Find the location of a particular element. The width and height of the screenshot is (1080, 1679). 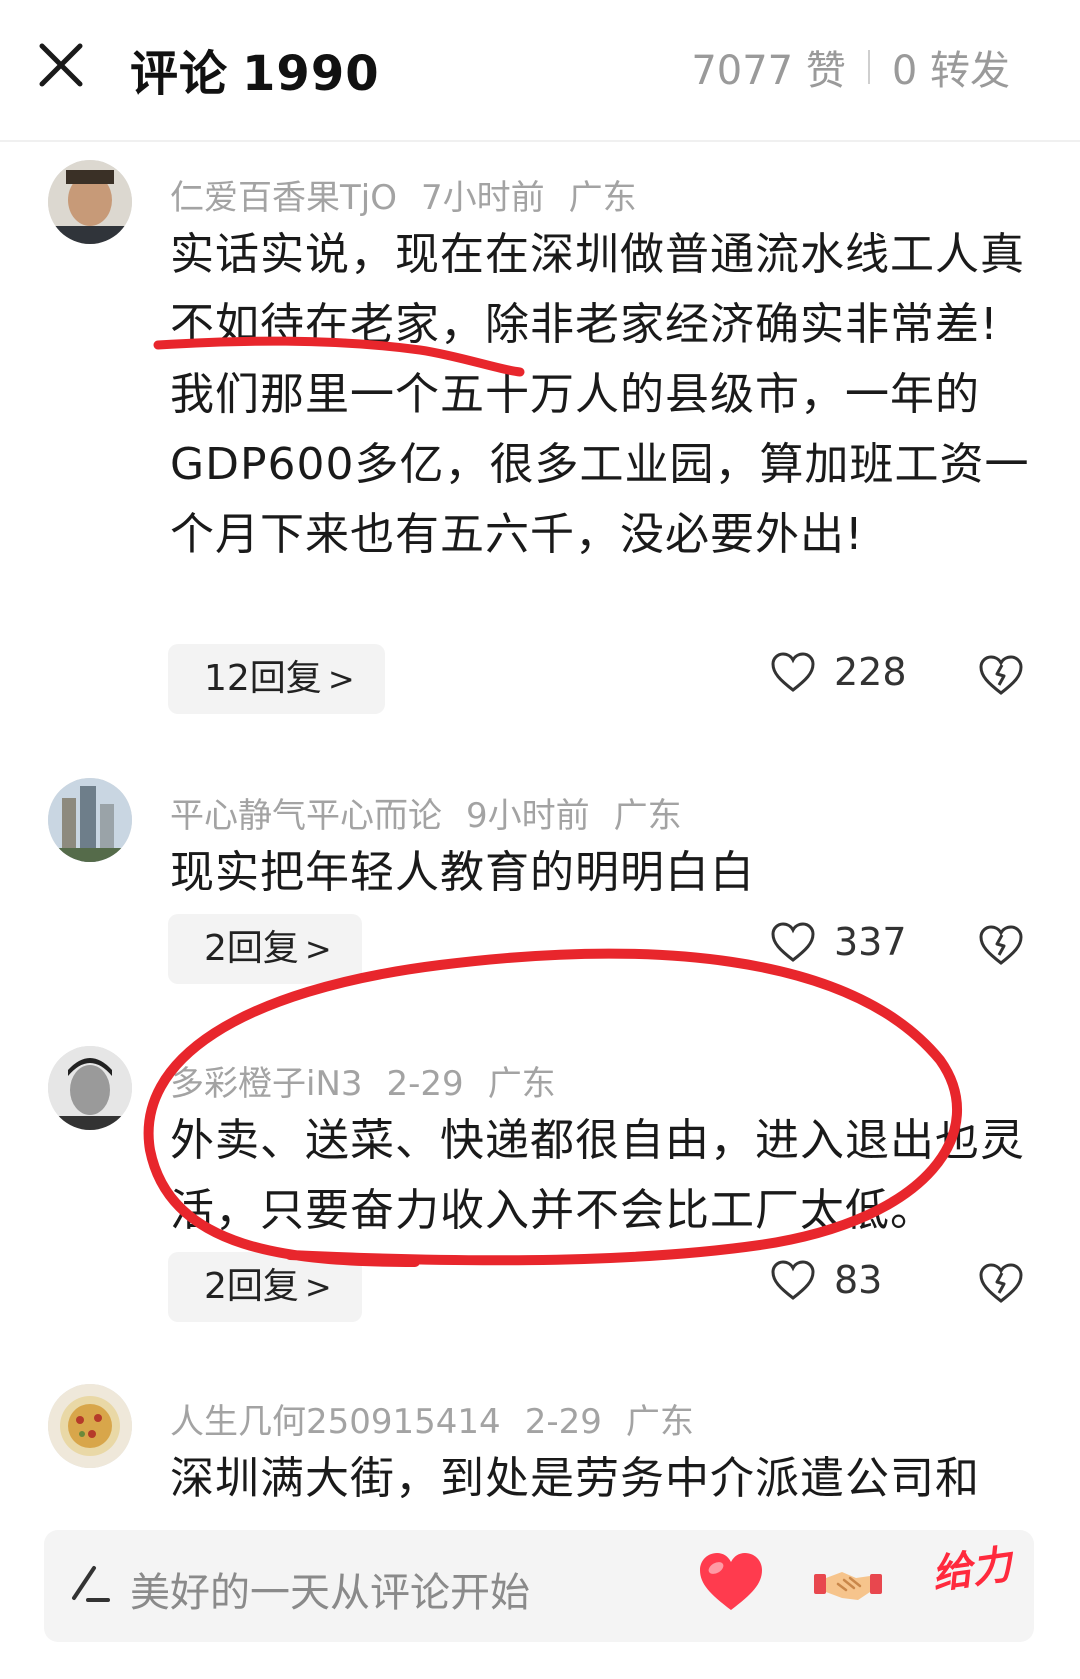

comment-text: 现实把年轻人教育的明明白白 is located at coordinates (462, 872).